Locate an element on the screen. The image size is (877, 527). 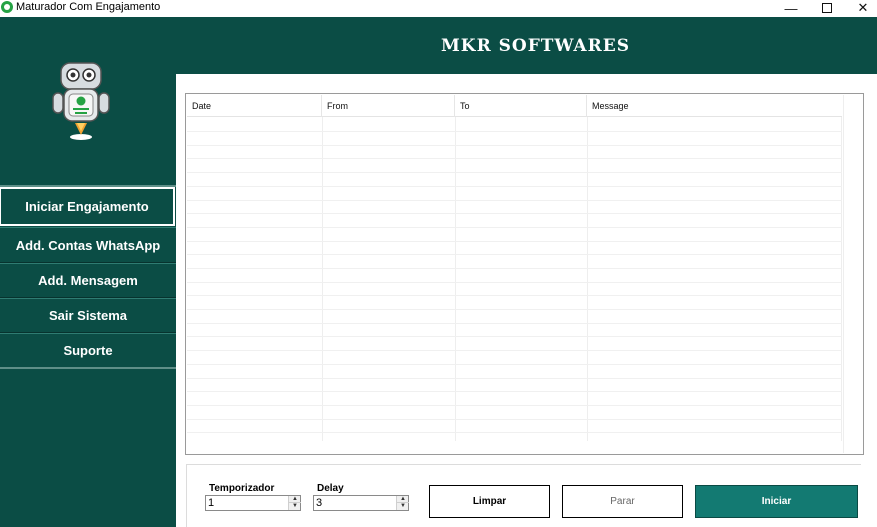
delay-label: Delay is located at coordinates (330, 488).